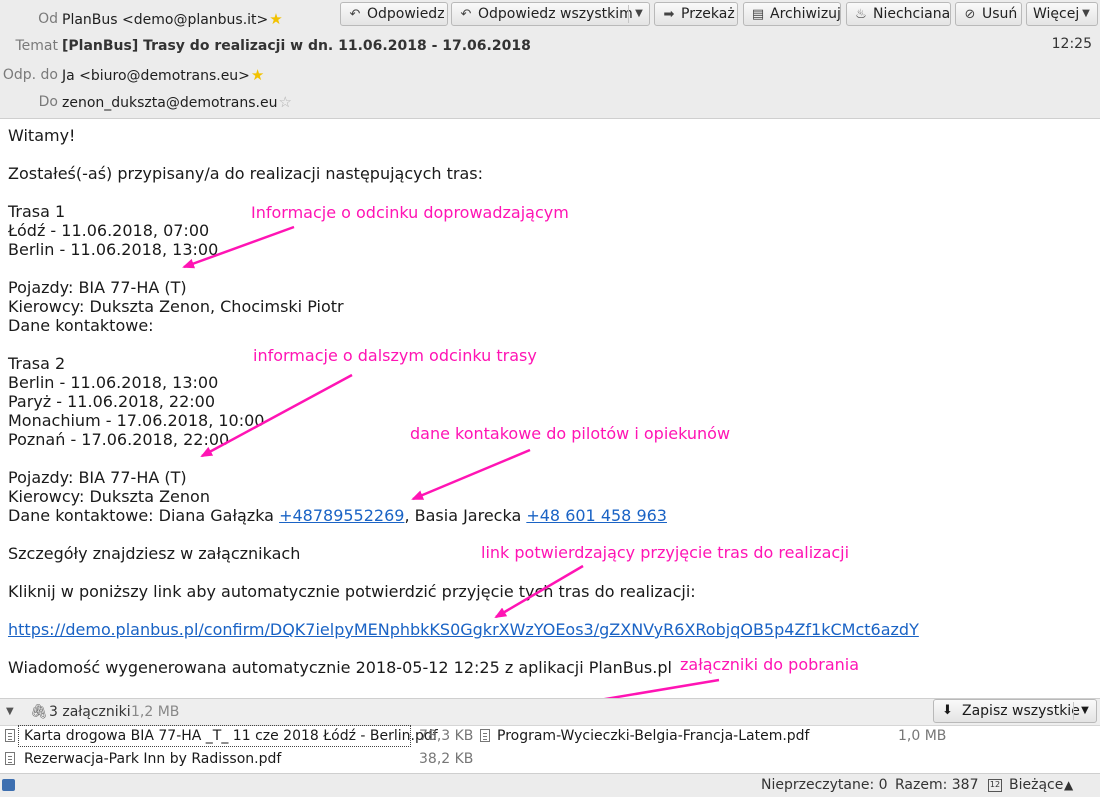 This screenshot has width=1100, height=797. I want to click on unread-count: Nieprzeczytane: 0, so click(824, 785).